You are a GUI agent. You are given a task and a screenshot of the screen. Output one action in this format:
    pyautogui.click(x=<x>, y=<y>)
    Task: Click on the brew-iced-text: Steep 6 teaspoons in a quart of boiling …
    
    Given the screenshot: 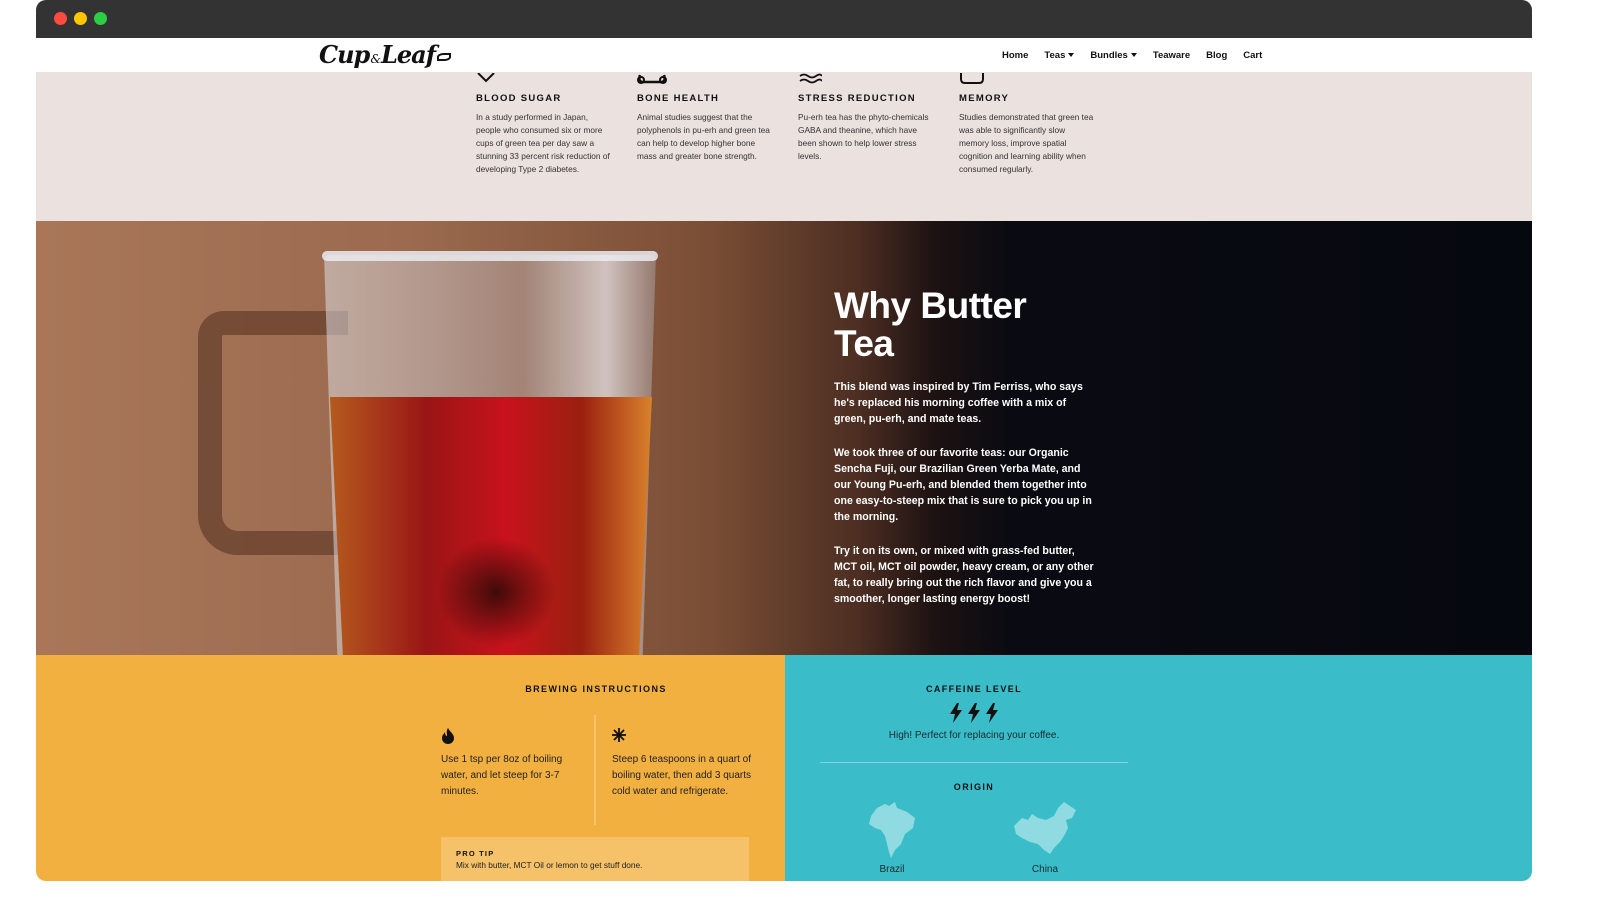 What is the action you would take?
    pyautogui.click(x=681, y=775)
    